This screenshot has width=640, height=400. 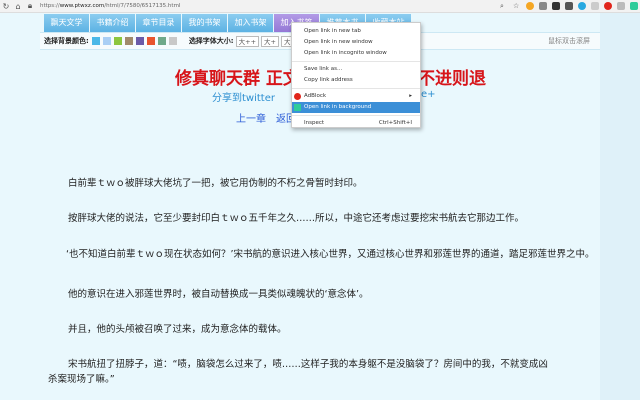 What do you see at coordinates (243, 96) in the screenshot?
I see `share-twitter-link: 分享到twitter` at bounding box center [243, 96].